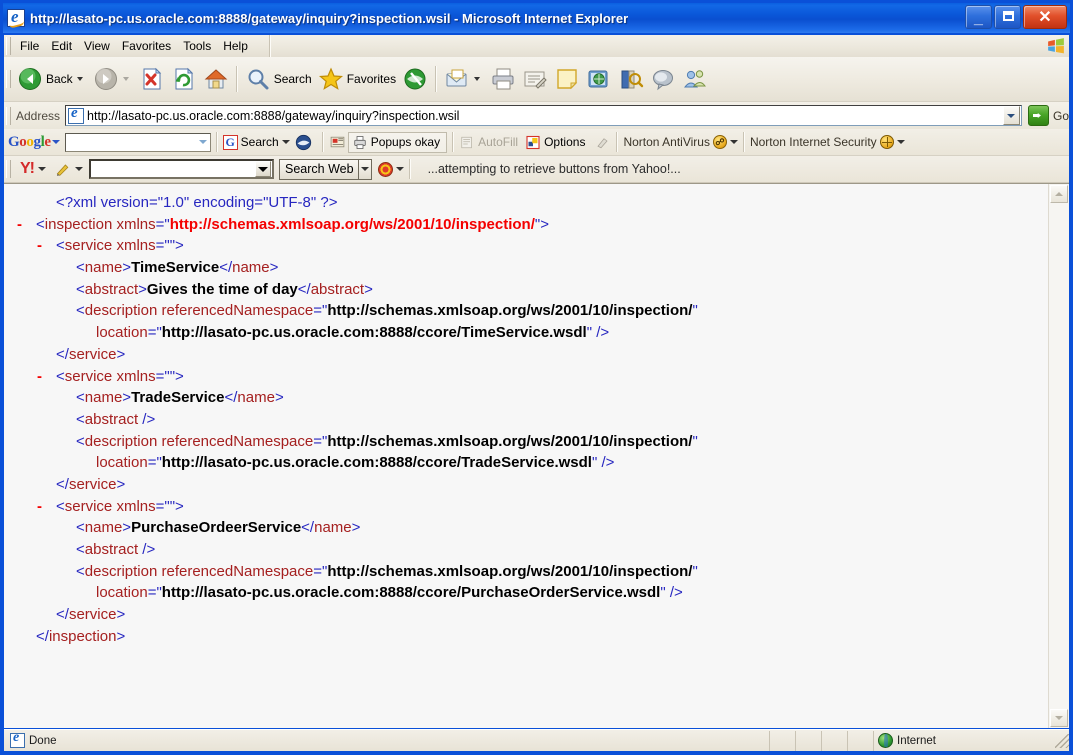 The width and height of the screenshot is (1073, 755). What do you see at coordinates (197, 46) in the screenshot?
I see `menu-item-tools: Tools` at bounding box center [197, 46].